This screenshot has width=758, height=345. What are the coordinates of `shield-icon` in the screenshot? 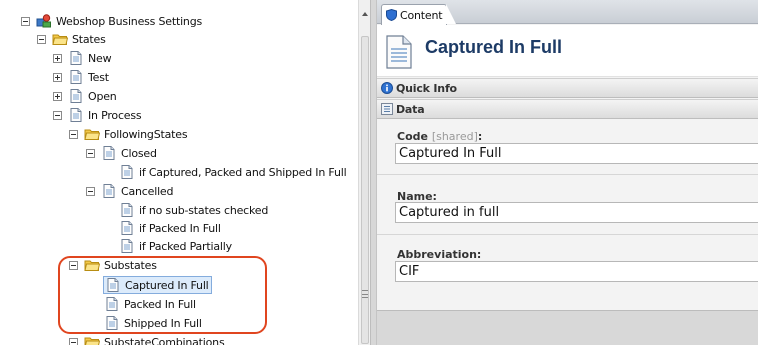 It's located at (391, 15).